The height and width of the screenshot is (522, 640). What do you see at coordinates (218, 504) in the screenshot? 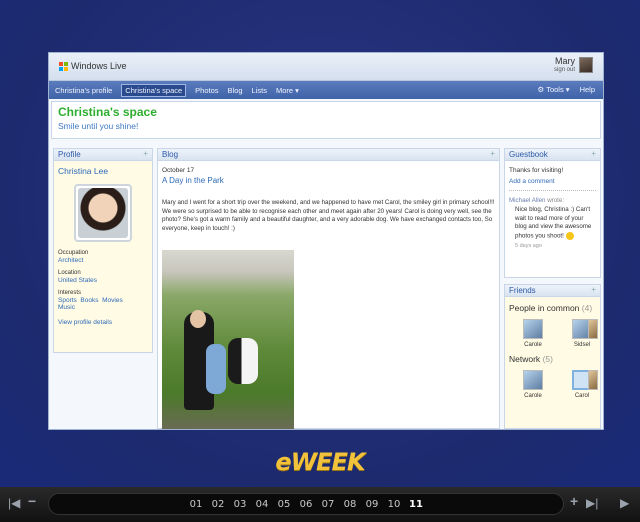
I see `page-02: 02` at bounding box center [218, 504].